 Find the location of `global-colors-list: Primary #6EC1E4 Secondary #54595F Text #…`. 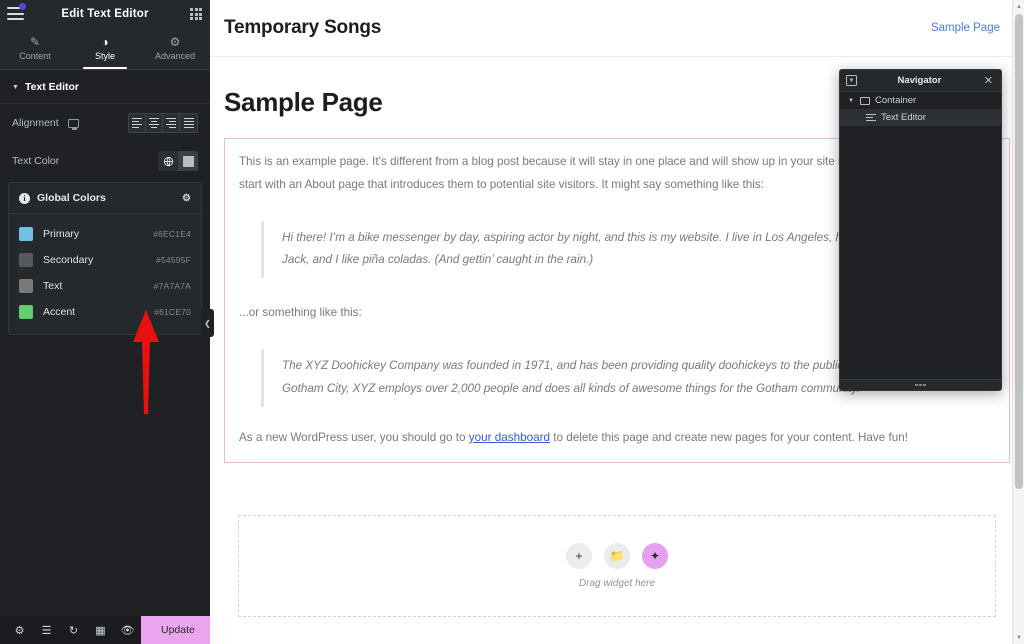

global-colors-list: Primary #6EC1E4 Secondary #54595F Text #… is located at coordinates (105, 274).